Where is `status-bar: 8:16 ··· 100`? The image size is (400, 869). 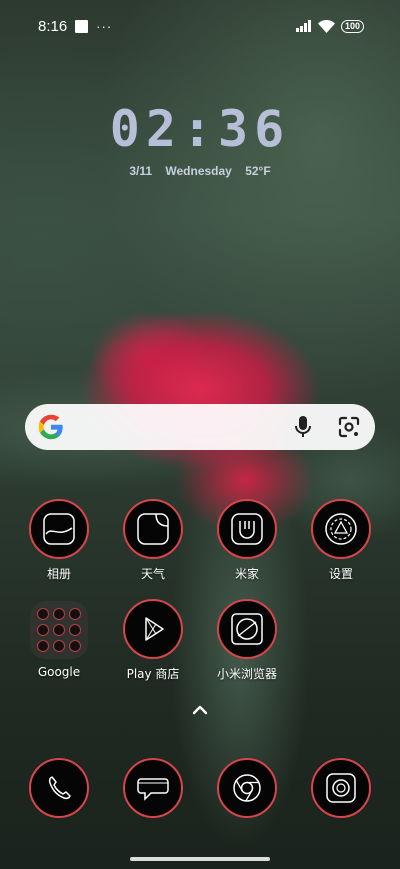 status-bar: 8:16 ··· 100 is located at coordinates (200, 26).